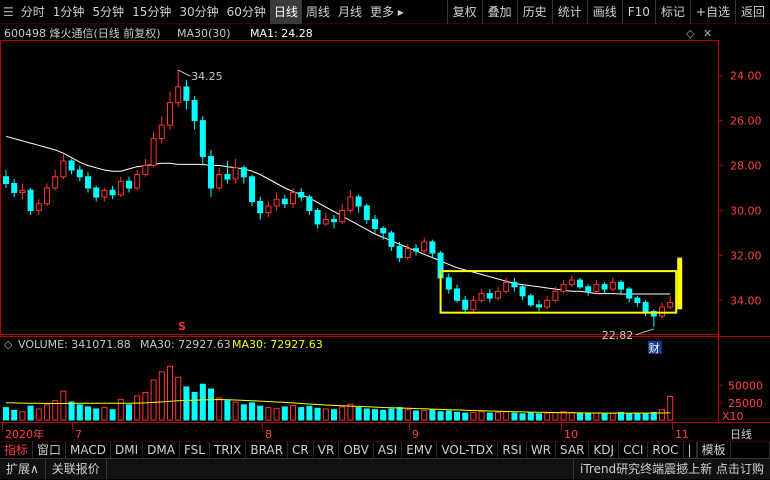  I want to click on indicator-tab-3: DMI, so click(127, 450).